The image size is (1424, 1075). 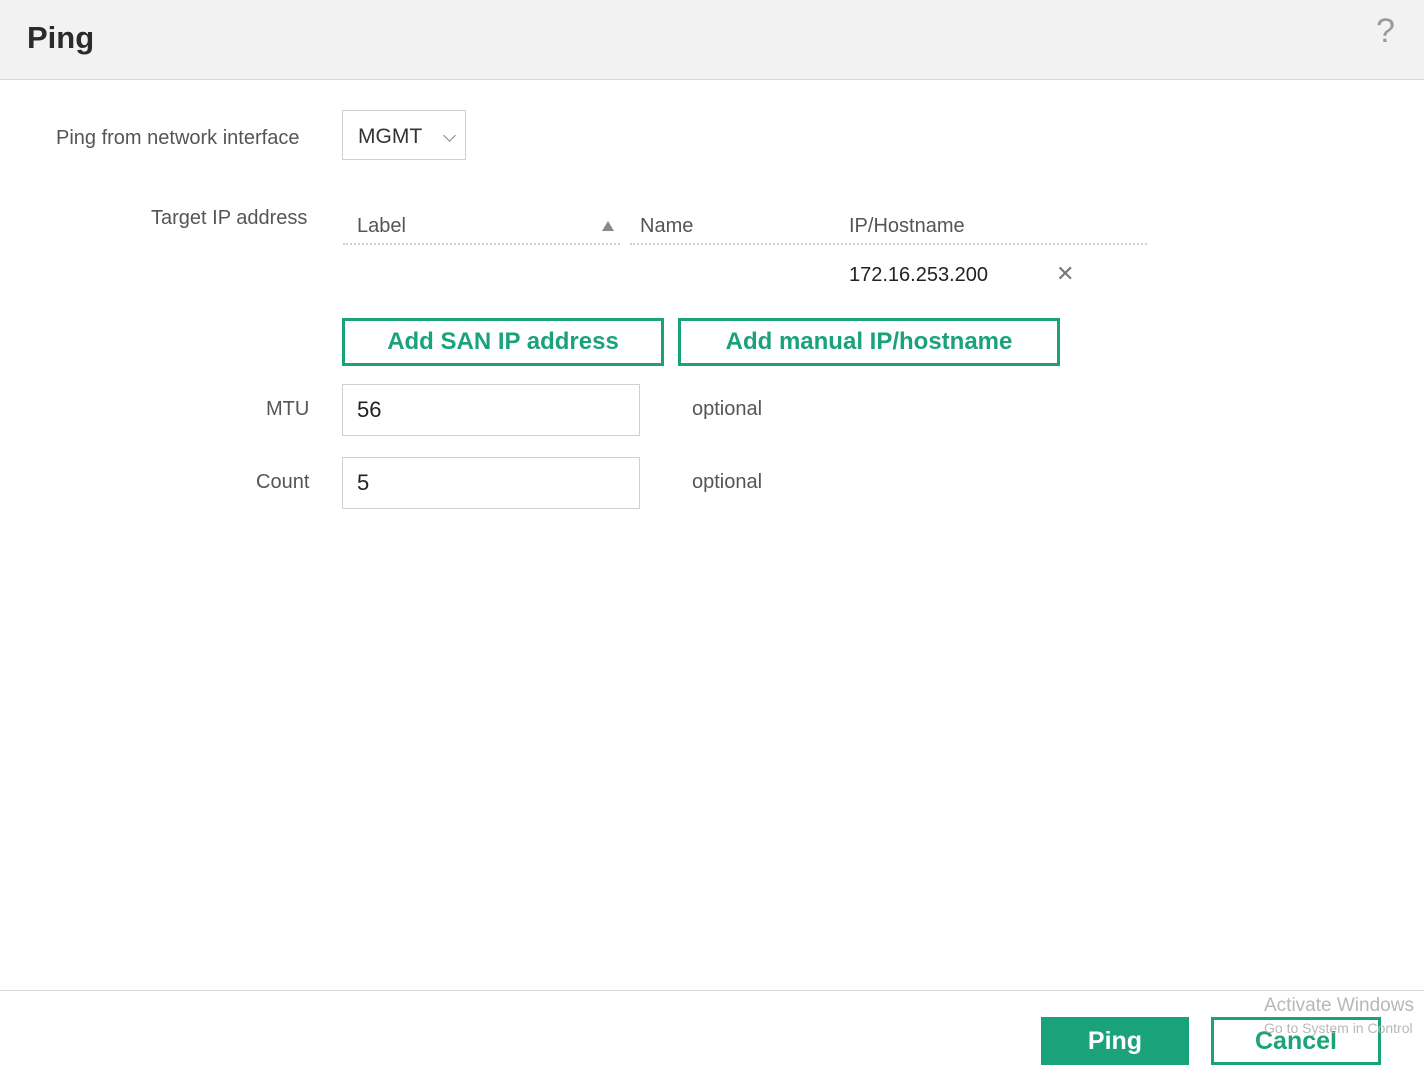 What do you see at coordinates (727, 482) in the screenshot?
I see `count-hint: optional` at bounding box center [727, 482].